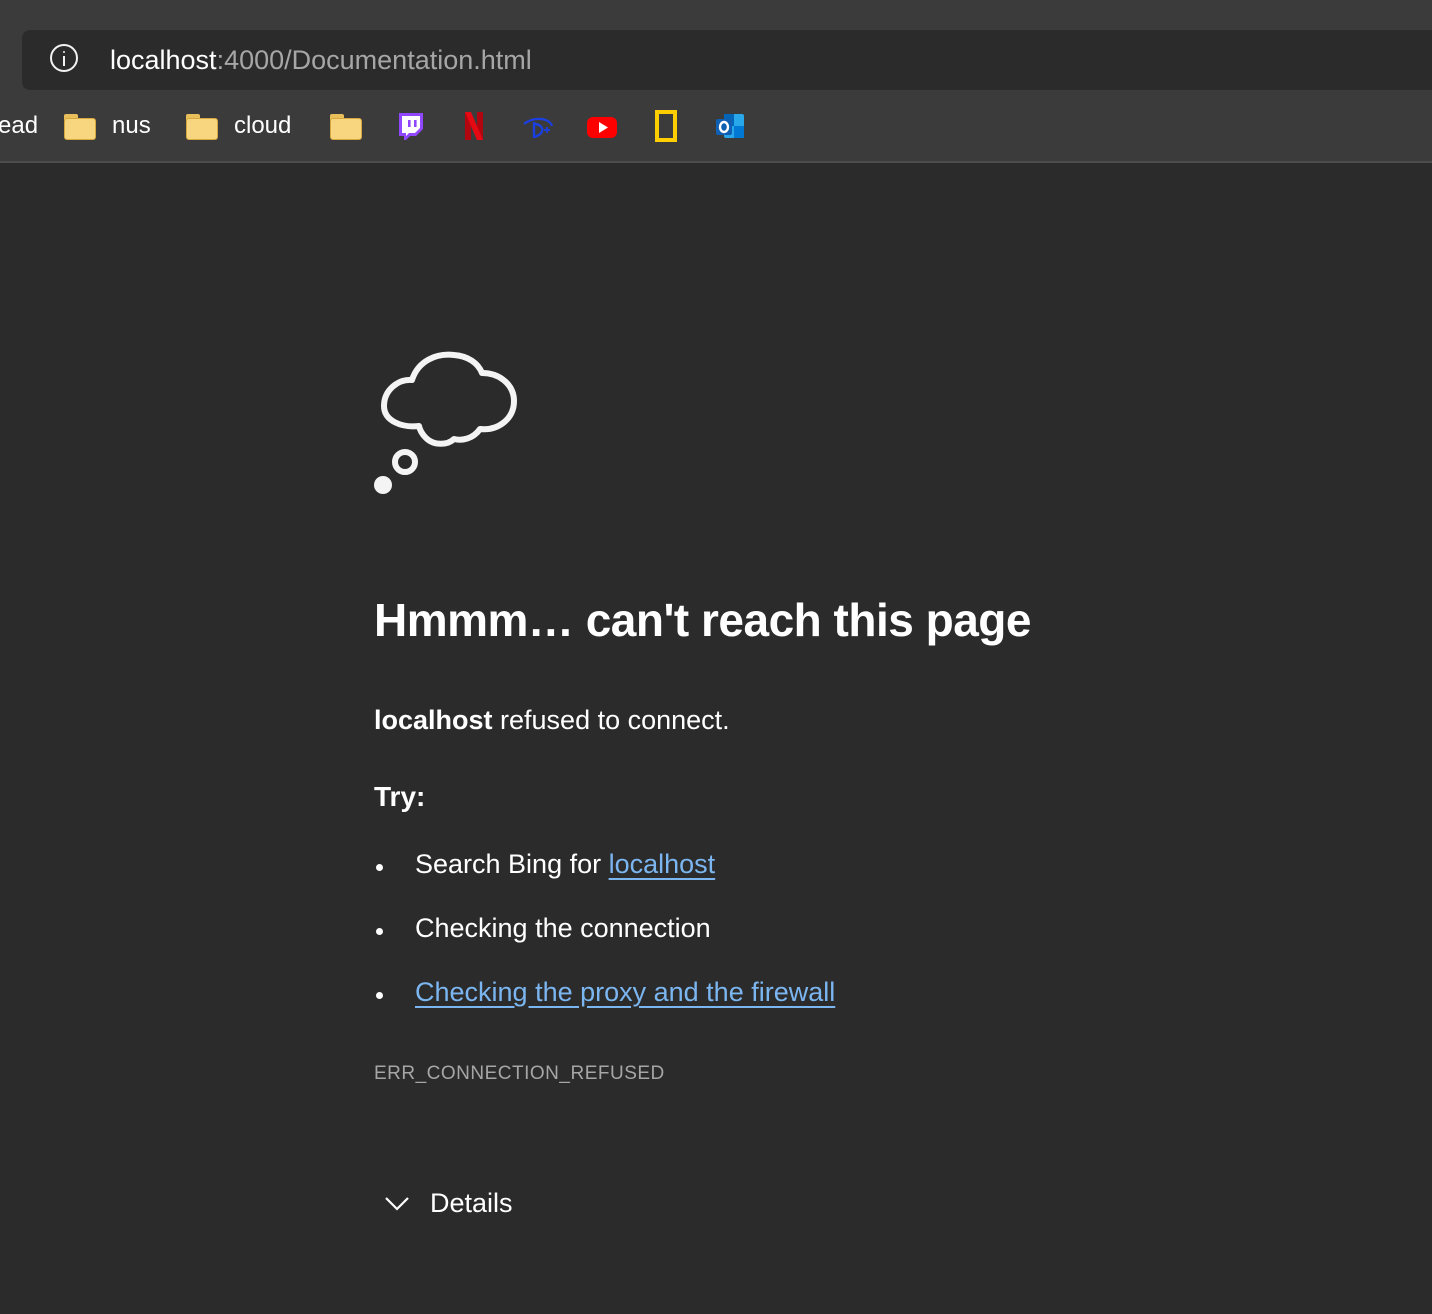 The image size is (1432, 1314). Describe the element at coordinates (471, 1202) in the screenshot. I see `details-label: Details` at that location.